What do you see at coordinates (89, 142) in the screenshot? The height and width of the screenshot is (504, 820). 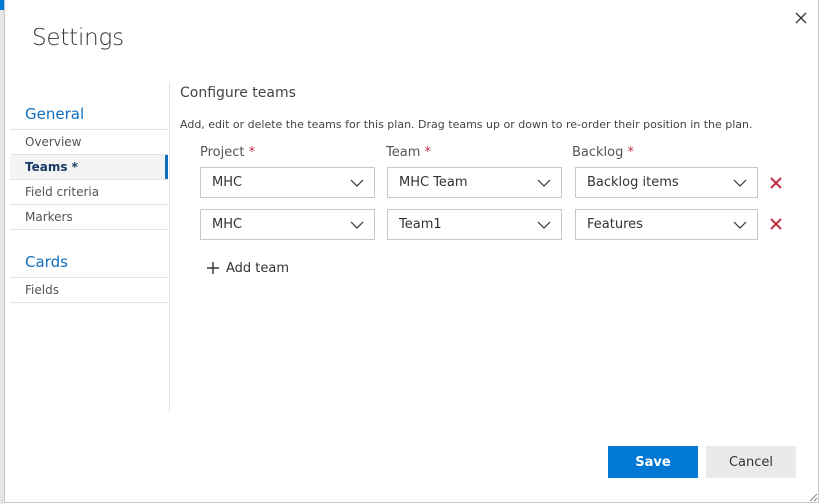 I see `nav-item-overview: Overview` at bounding box center [89, 142].